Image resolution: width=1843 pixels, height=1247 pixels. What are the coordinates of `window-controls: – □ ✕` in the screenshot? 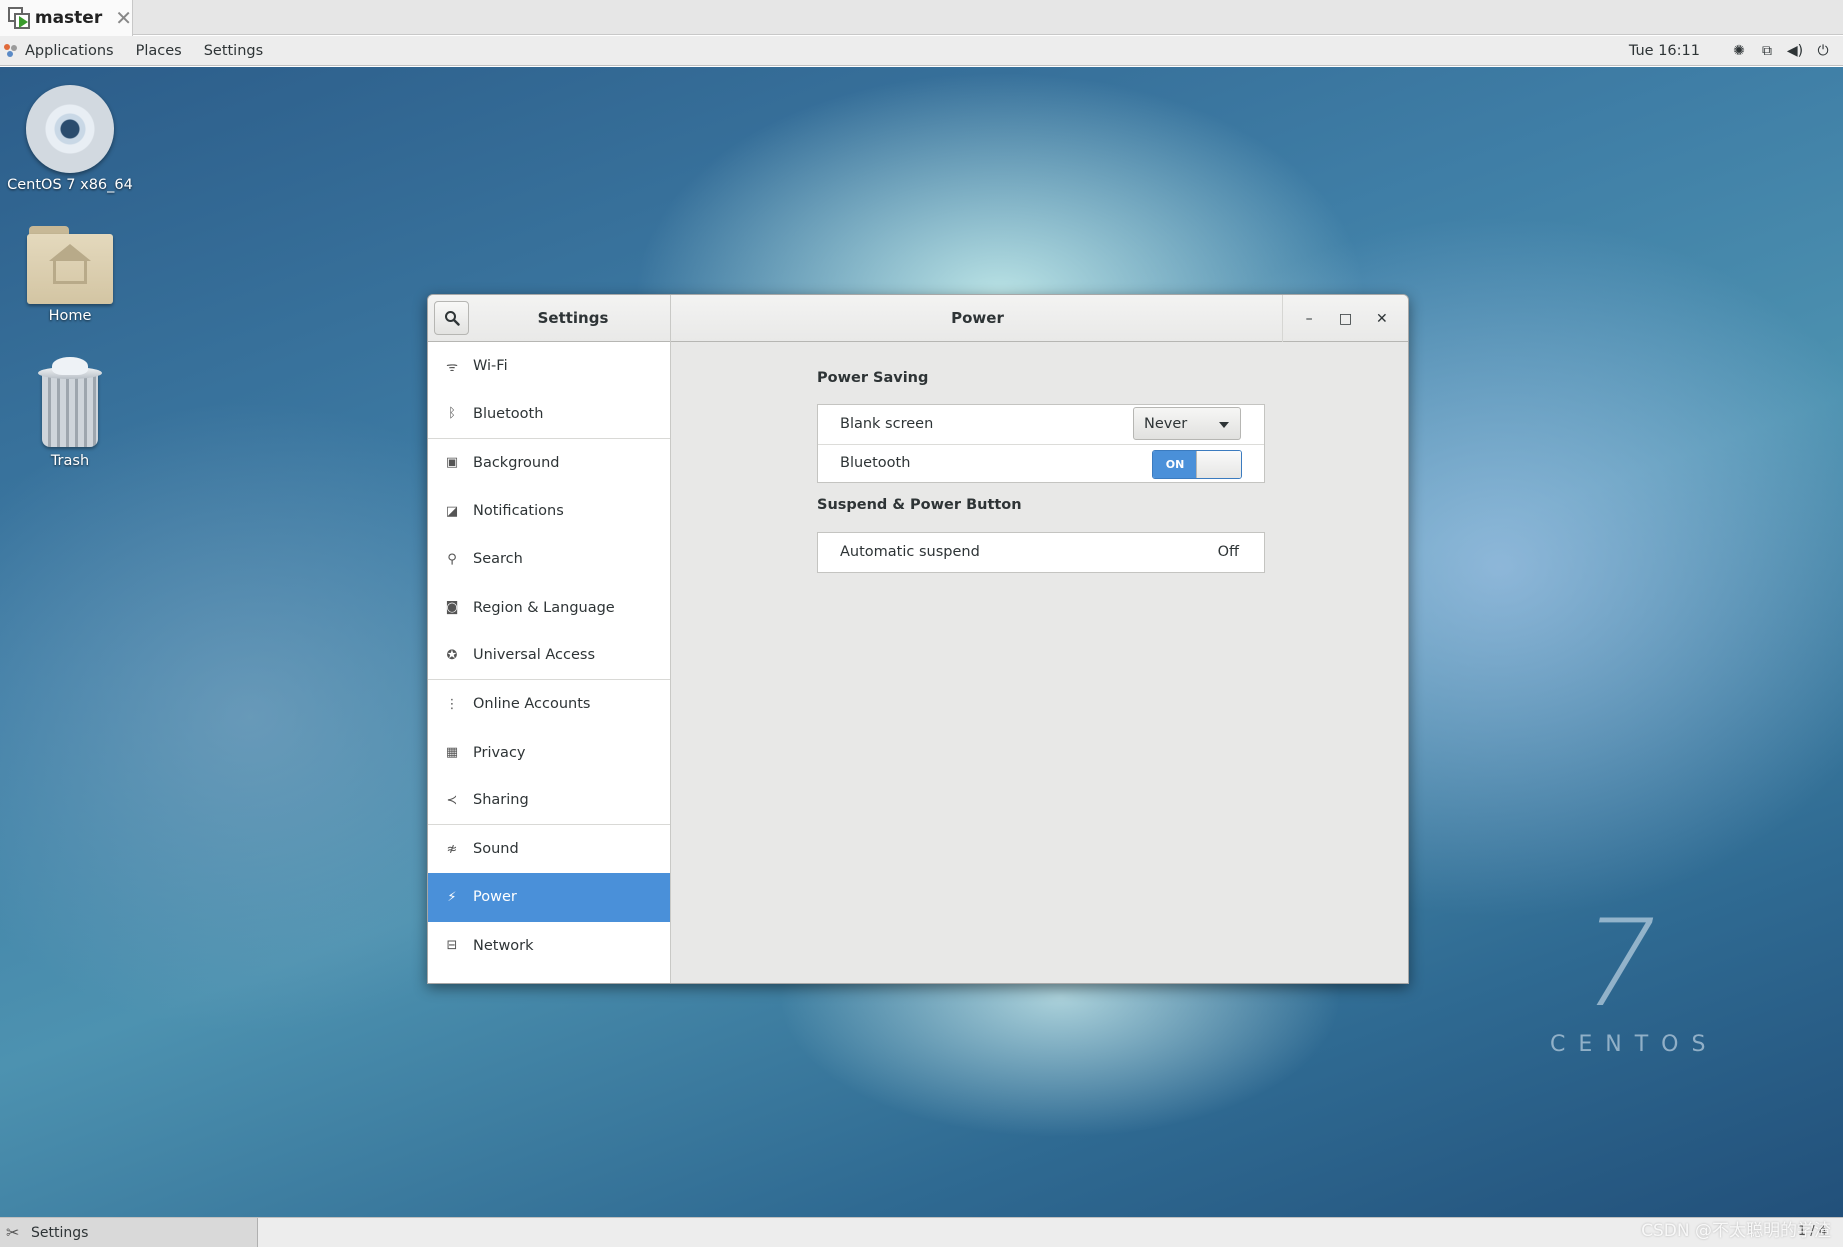 It's located at (1345, 318).